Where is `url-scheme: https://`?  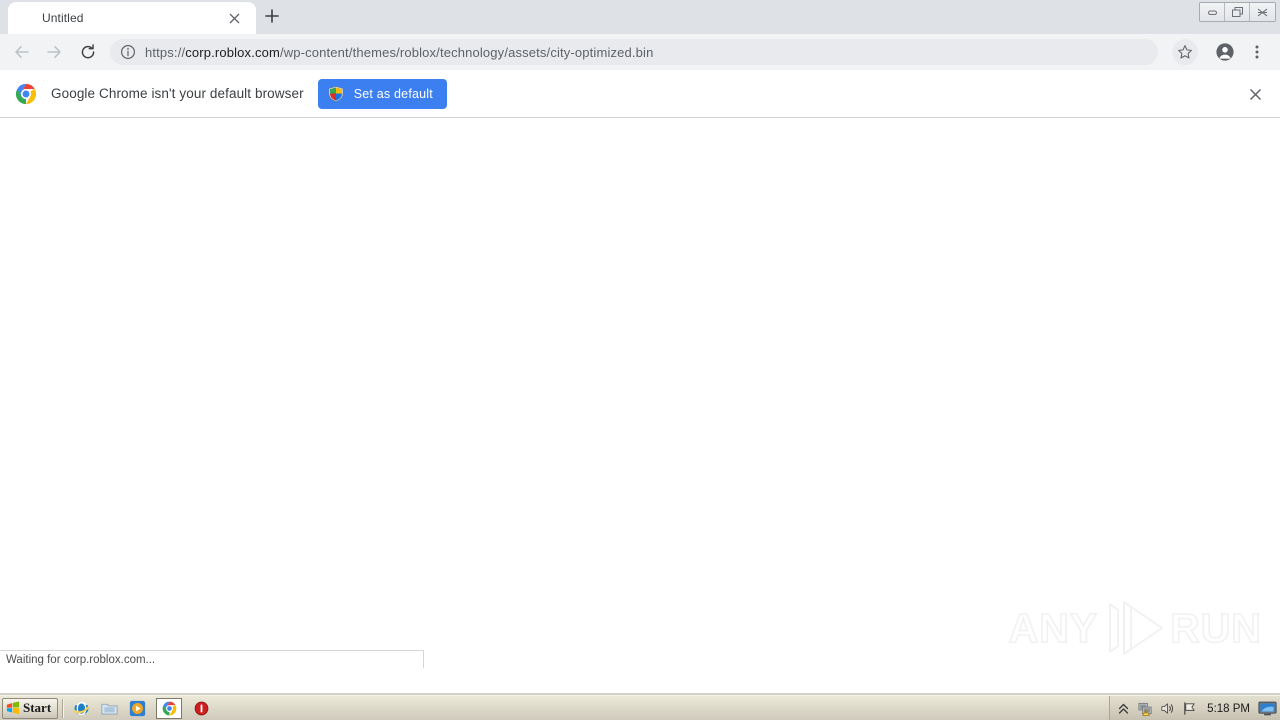
url-scheme: https:// is located at coordinates (165, 52).